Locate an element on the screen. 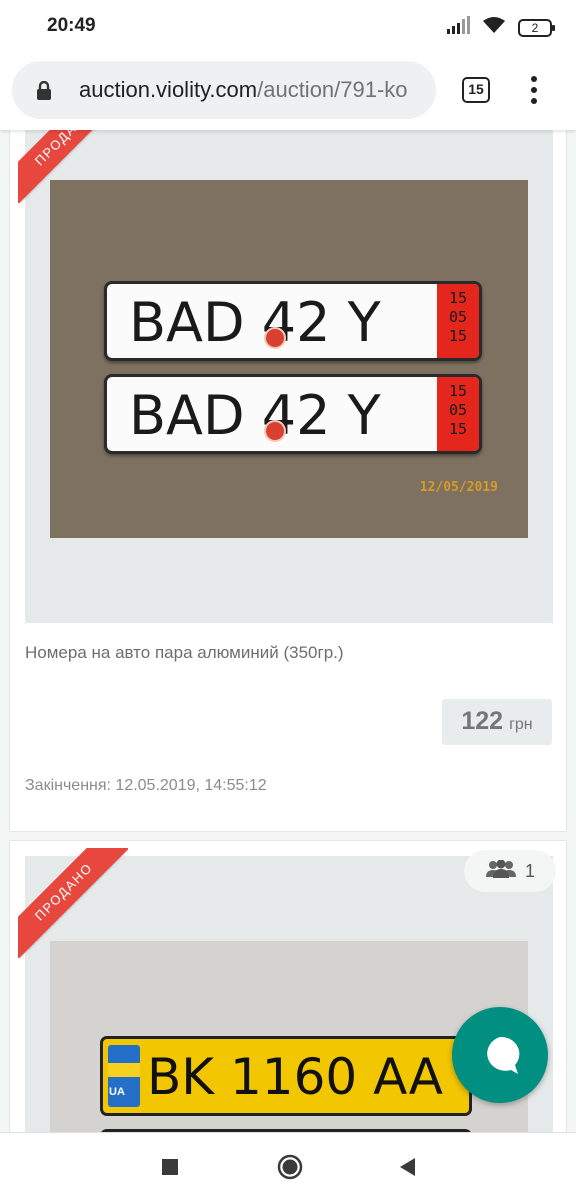  url-text: auction.violity.com/auction/791-ko is located at coordinates (243, 90).